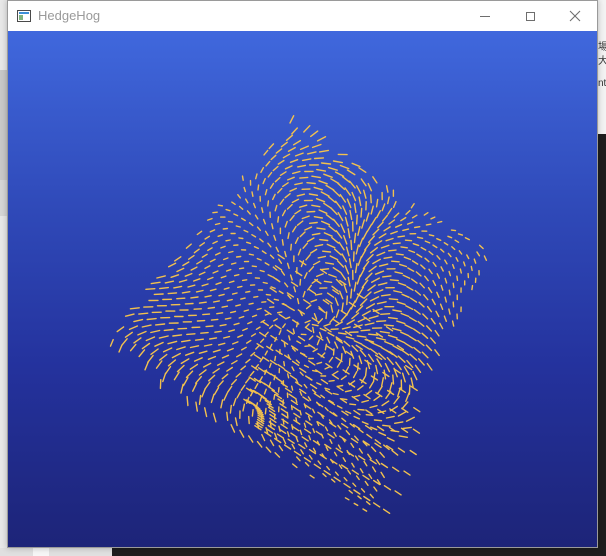 This screenshot has height=556, width=606. Describe the element at coordinates (530, 16) in the screenshot. I see `maximize-button` at that location.